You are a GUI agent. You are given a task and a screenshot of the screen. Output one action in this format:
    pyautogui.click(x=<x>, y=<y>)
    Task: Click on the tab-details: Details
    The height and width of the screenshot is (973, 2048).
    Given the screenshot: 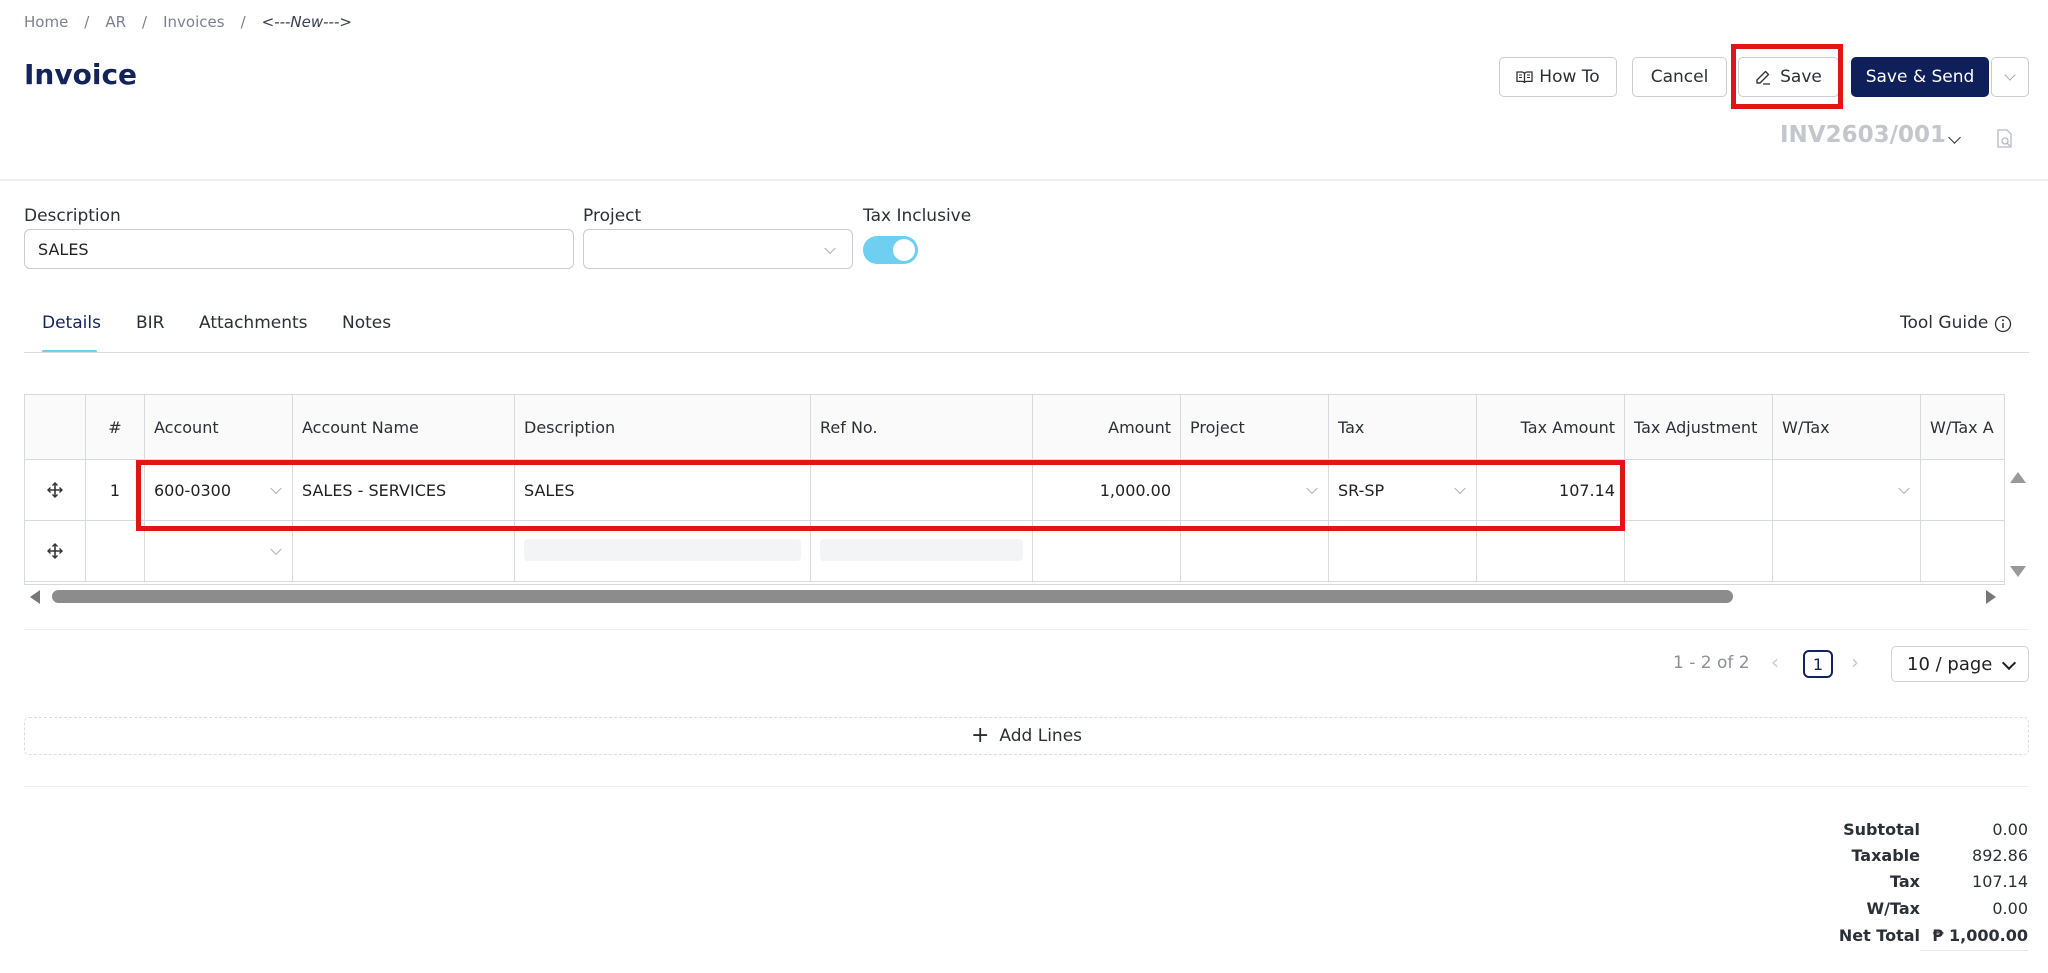 What is the action you would take?
    pyautogui.click(x=71, y=323)
    